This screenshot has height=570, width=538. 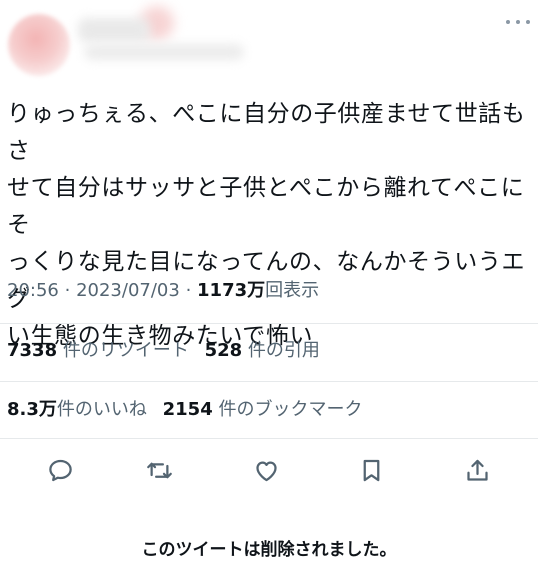 What do you see at coordinates (114, 30) in the screenshot?
I see `blurred-display-name` at bounding box center [114, 30].